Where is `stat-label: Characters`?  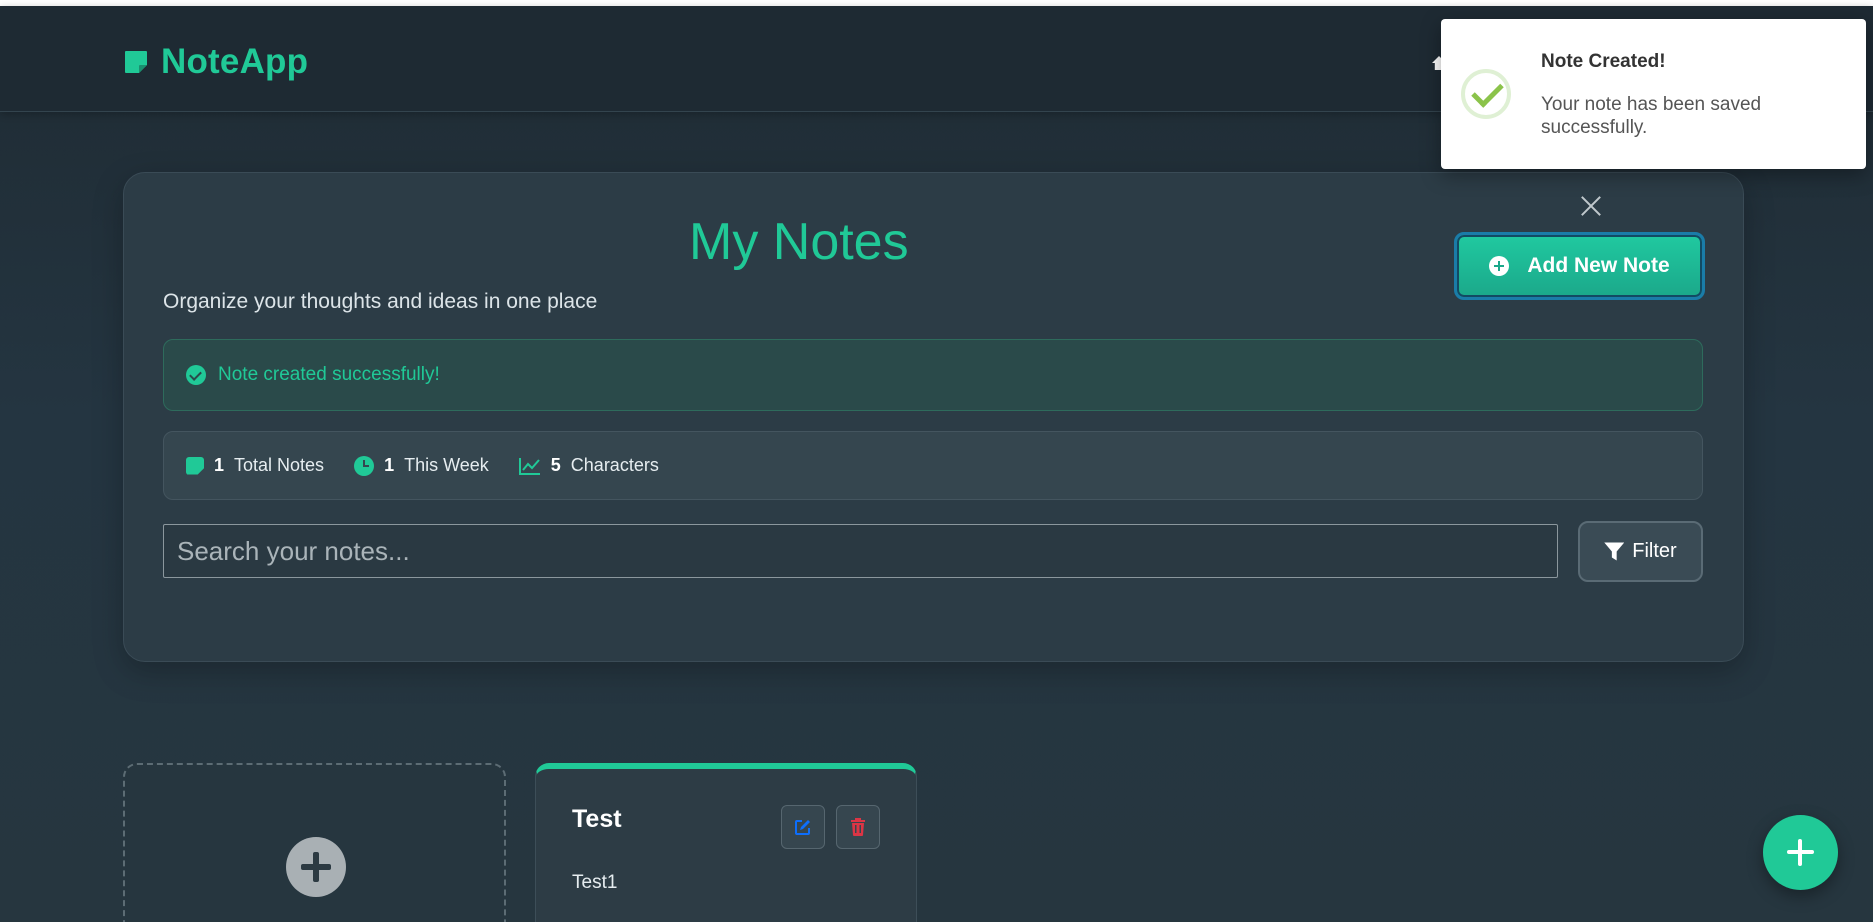 stat-label: Characters is located at coordinates (614, 465).